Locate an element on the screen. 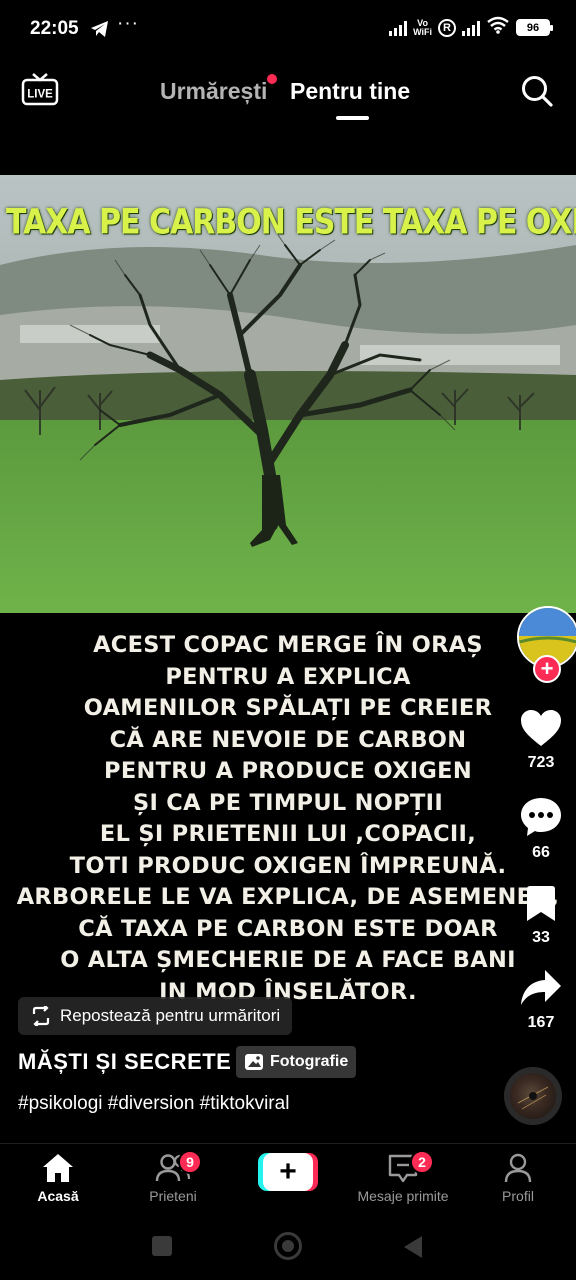  system-nav-bar is located at coordinates (288, 1246).